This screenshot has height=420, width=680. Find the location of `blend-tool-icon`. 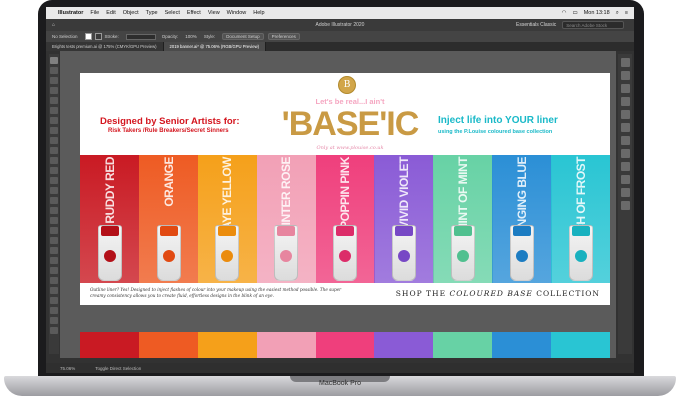

blend-tool-icon is located at coordinates (54, 270).